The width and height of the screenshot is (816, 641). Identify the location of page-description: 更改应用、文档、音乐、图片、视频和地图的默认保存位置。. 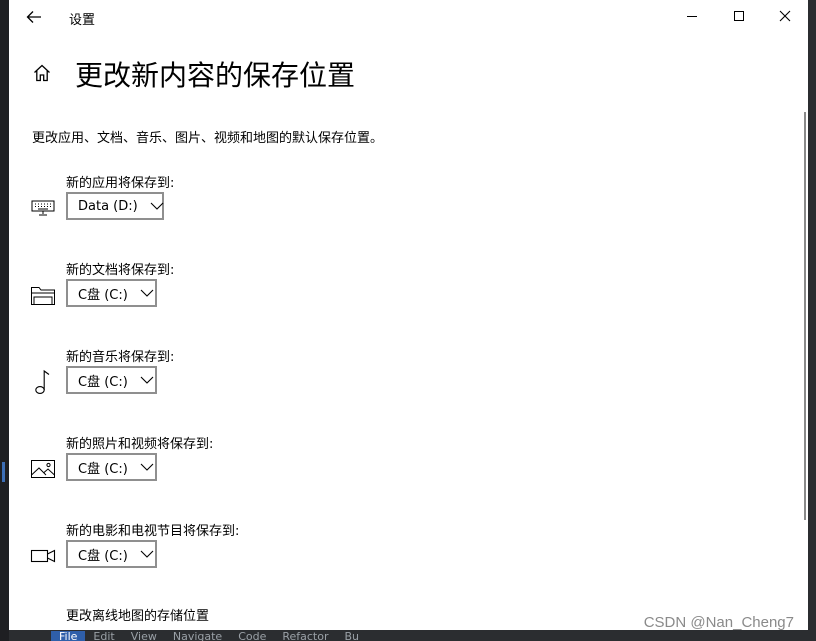
(208, 138).